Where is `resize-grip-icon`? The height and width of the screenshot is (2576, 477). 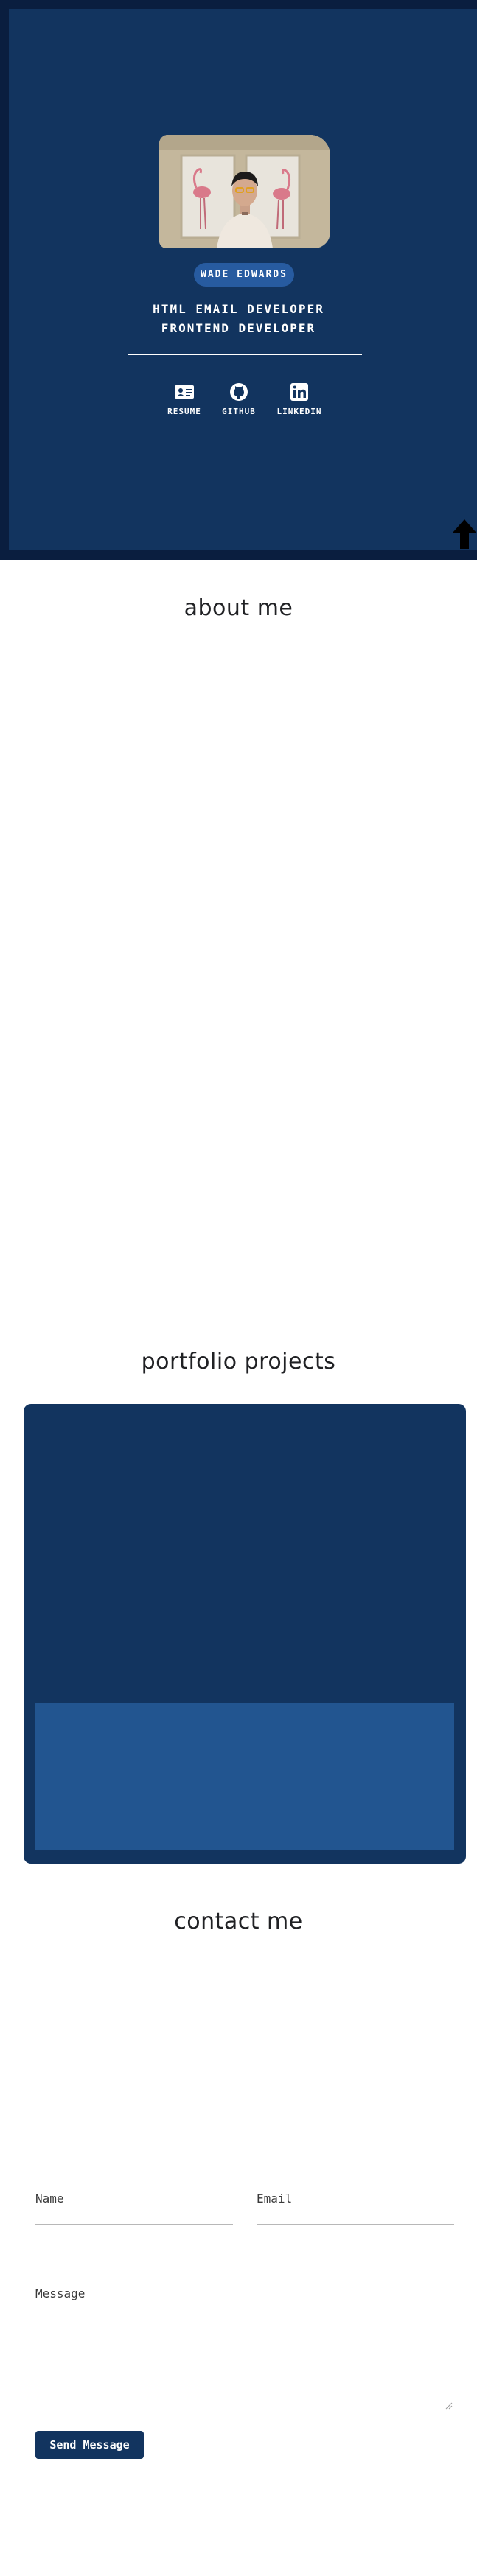
resize-grip-icon is located at coordinates (449, 2404).